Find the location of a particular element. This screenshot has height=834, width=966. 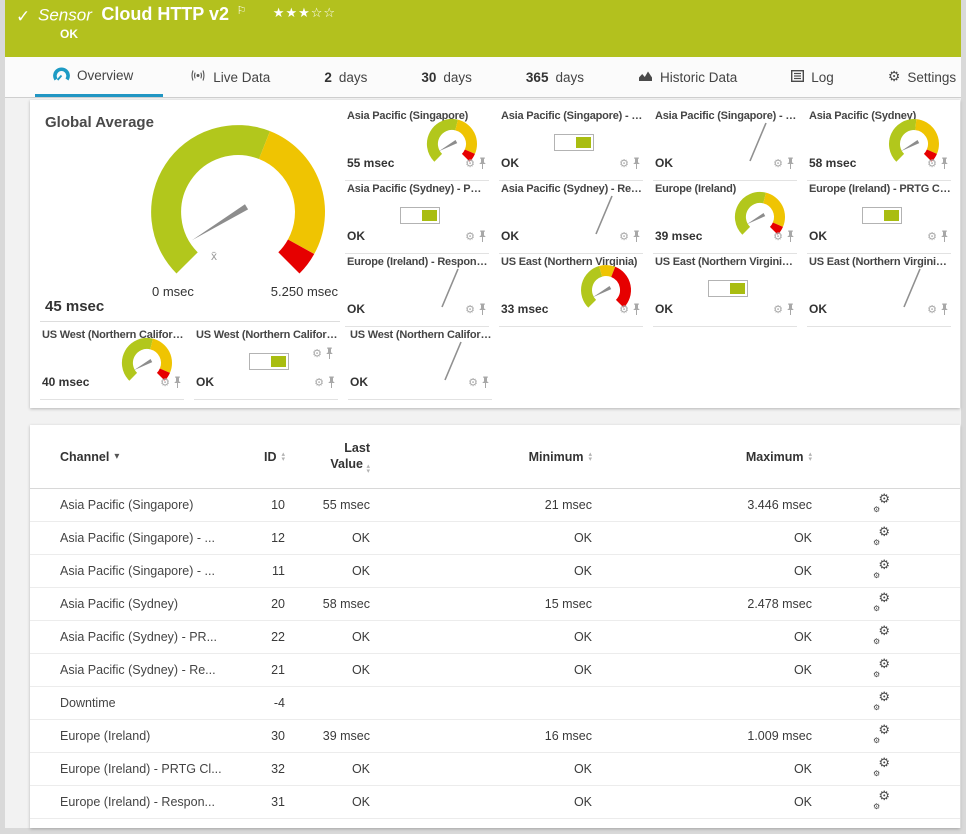

tab-settings: ⚙ Settings is located at coordinates (913, 77).